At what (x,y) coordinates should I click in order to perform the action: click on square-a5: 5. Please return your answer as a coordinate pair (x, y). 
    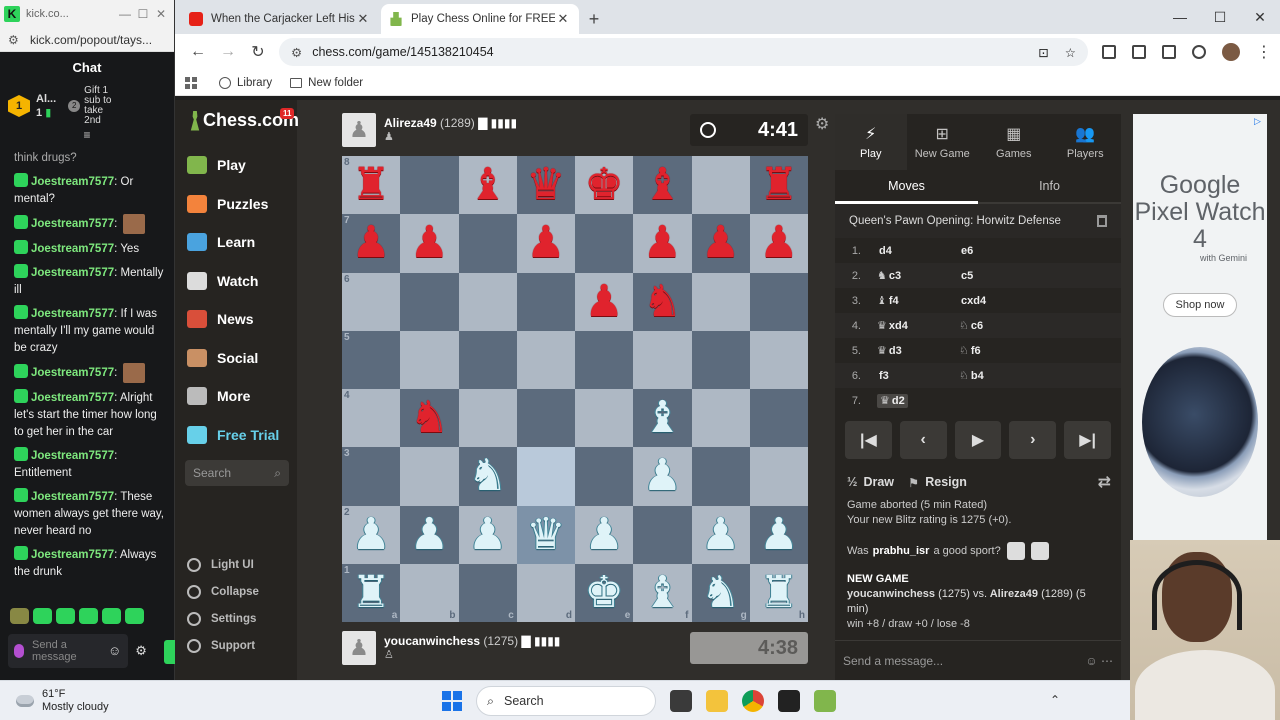
    Looking at the image, I should click on (371, 359).